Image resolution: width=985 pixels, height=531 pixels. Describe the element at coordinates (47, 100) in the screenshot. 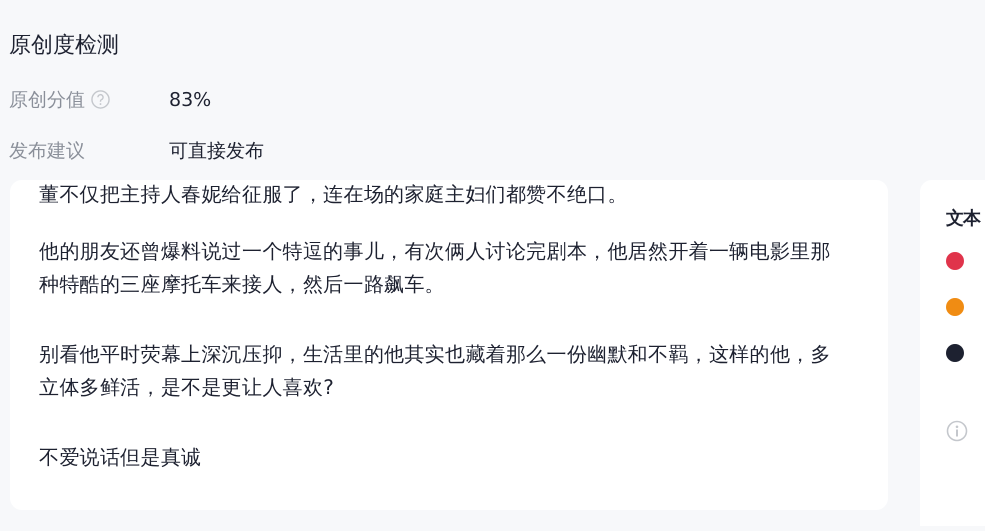

I see `field-label: 原创分值` at that location.